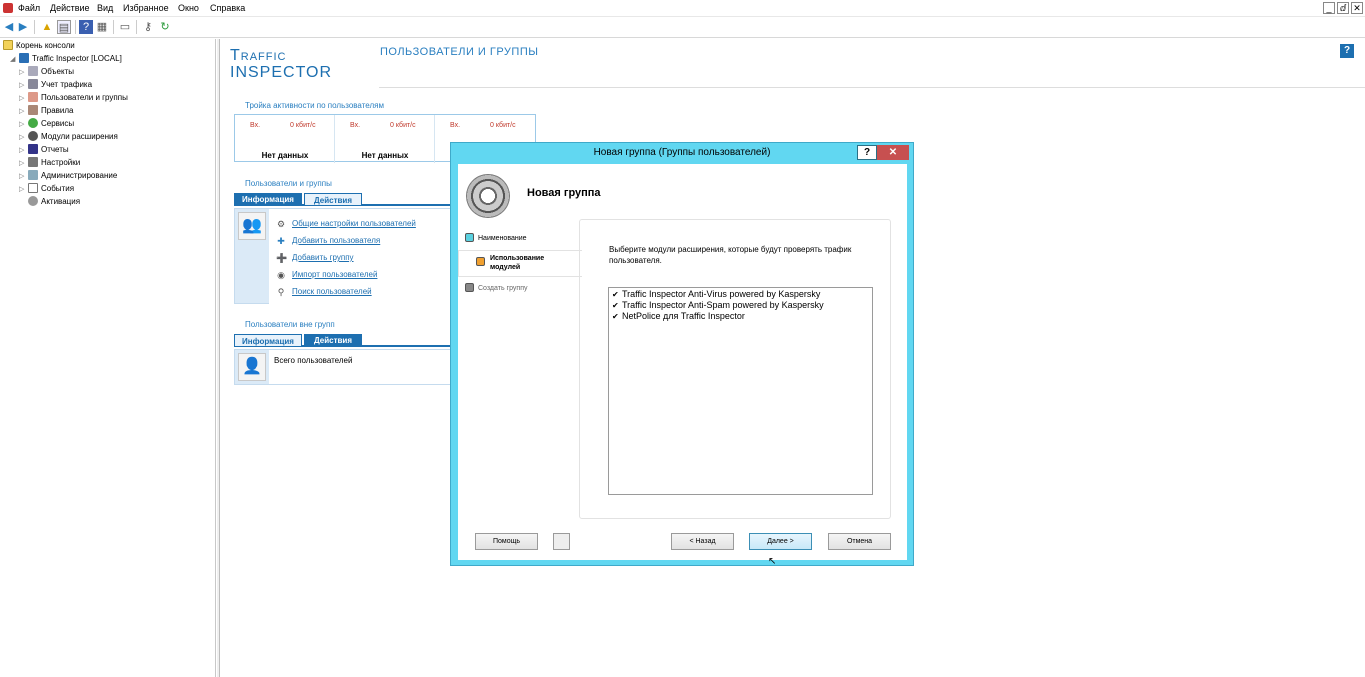 The image size is (1365, 677). Describe the element at coordinates (336, 240) in the screenshot. I see `action-add-user: Добавить пользователя` at that location.